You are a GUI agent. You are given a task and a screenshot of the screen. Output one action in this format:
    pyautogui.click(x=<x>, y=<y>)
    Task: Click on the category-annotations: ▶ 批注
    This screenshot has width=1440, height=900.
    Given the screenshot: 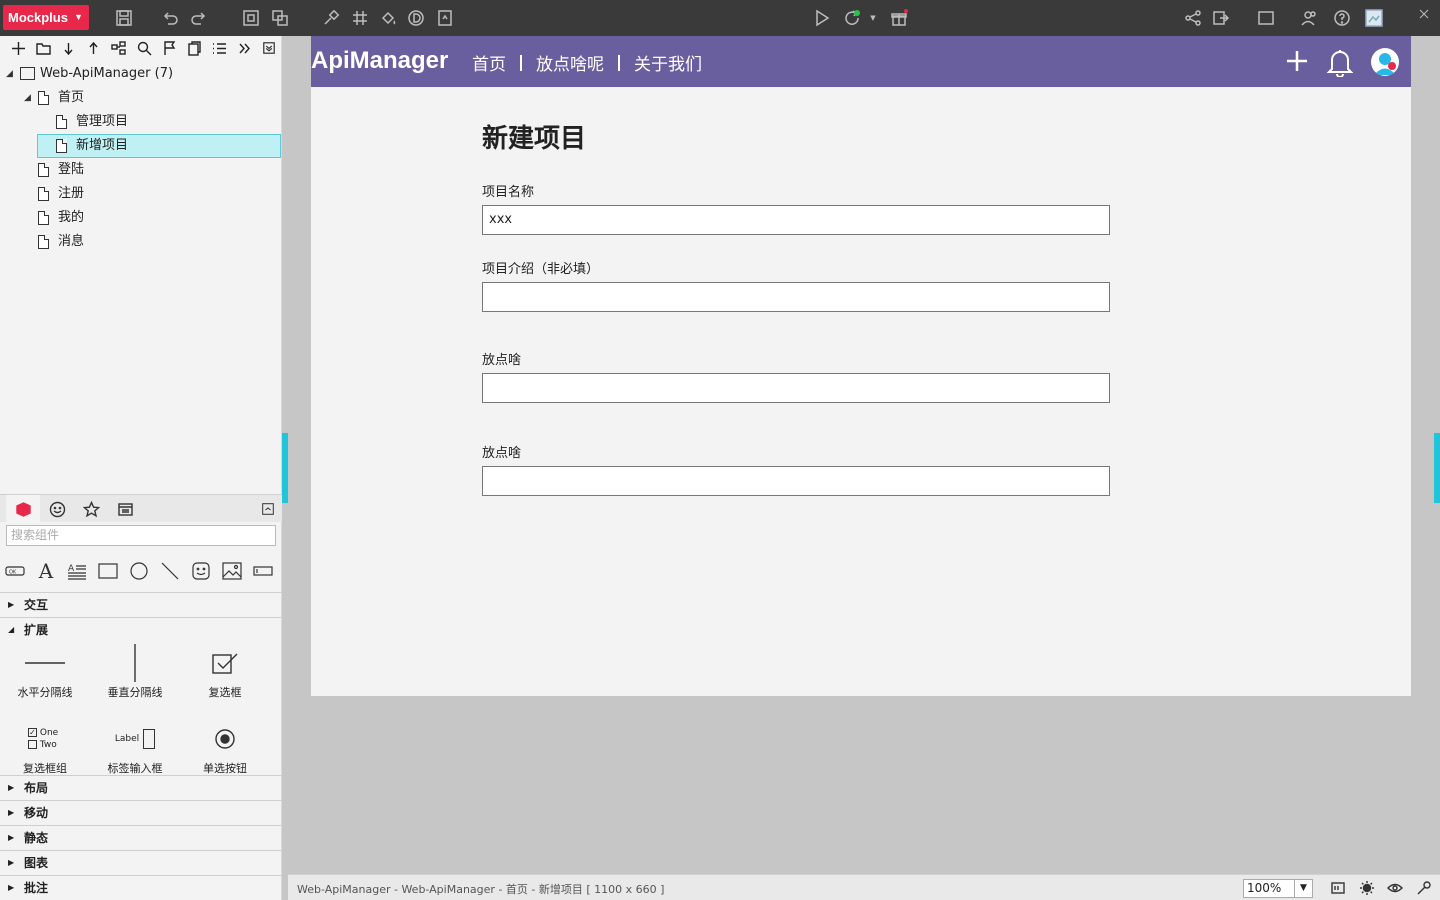 What is the action you would take?
    pyautogui.click(x=141, y=887)
    